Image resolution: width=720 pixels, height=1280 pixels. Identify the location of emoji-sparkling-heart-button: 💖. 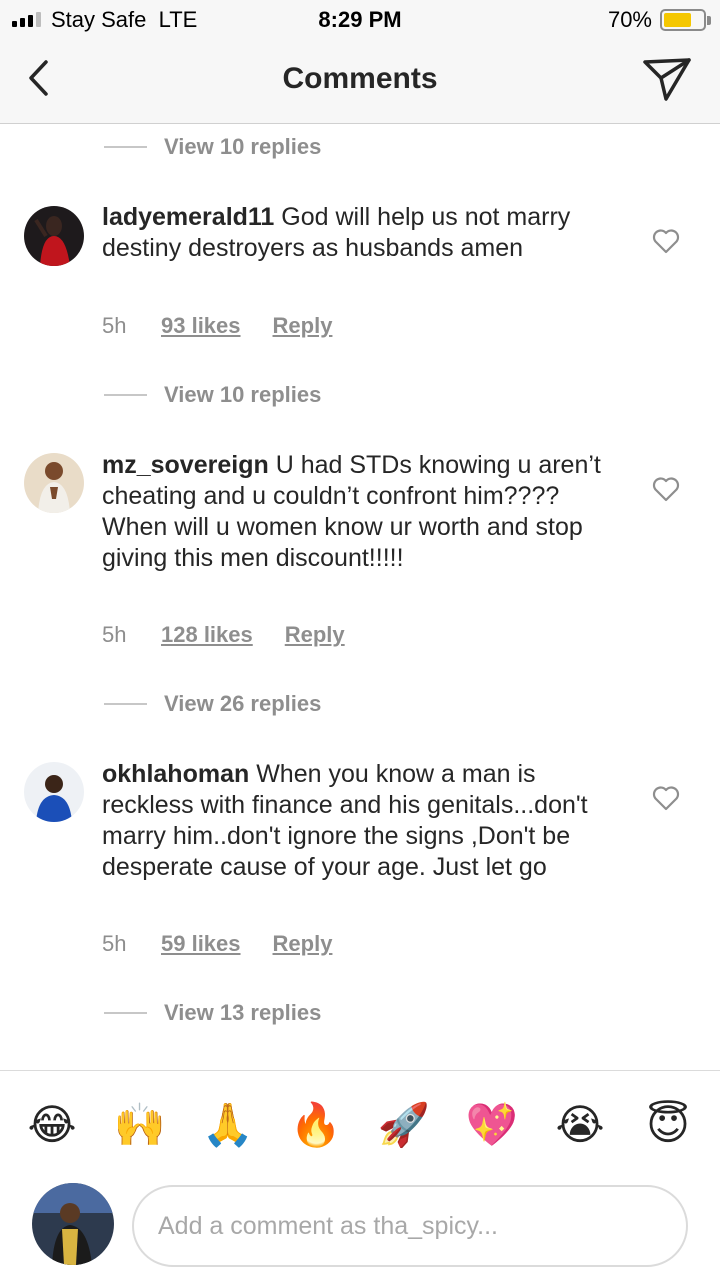
(492, 1125).